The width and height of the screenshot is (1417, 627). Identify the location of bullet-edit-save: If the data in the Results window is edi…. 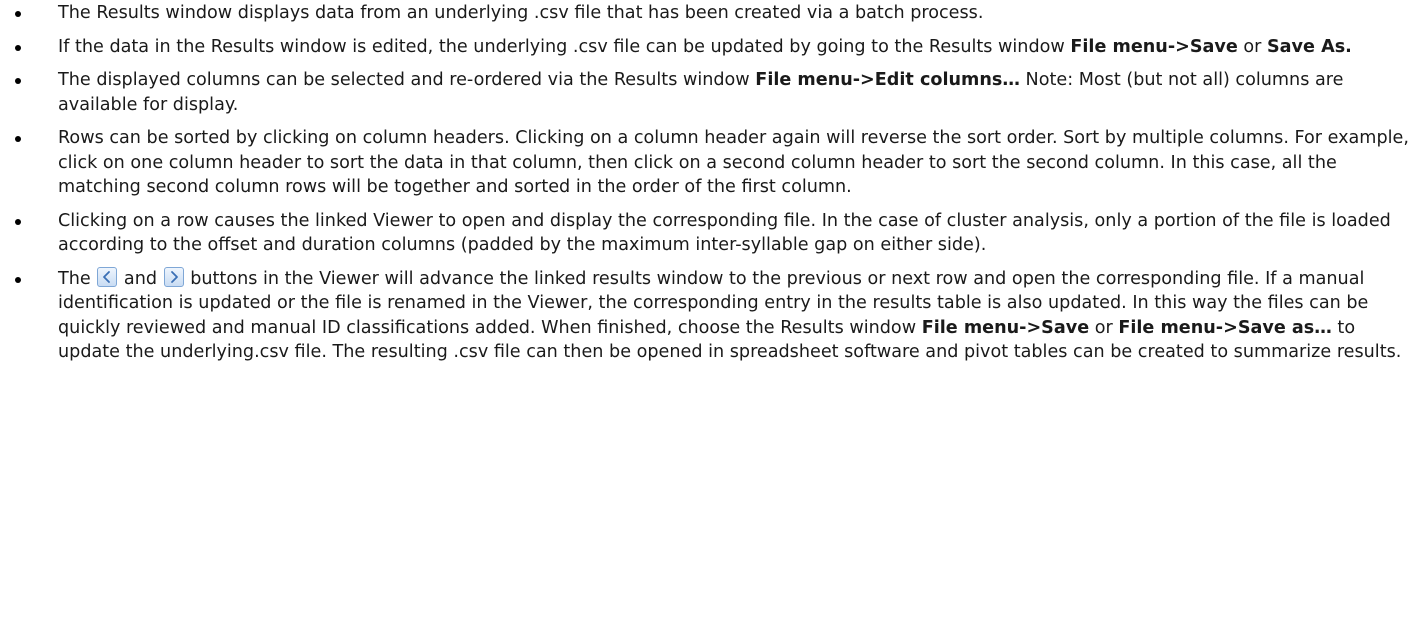
(708, 47).